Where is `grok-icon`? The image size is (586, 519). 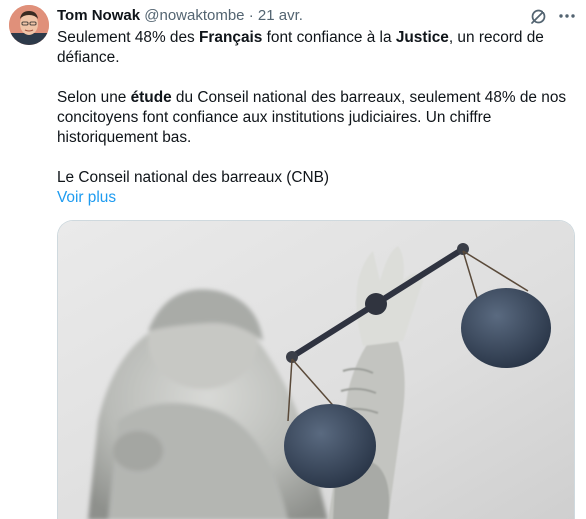 grok-icon is located at coordinates (539, 16).